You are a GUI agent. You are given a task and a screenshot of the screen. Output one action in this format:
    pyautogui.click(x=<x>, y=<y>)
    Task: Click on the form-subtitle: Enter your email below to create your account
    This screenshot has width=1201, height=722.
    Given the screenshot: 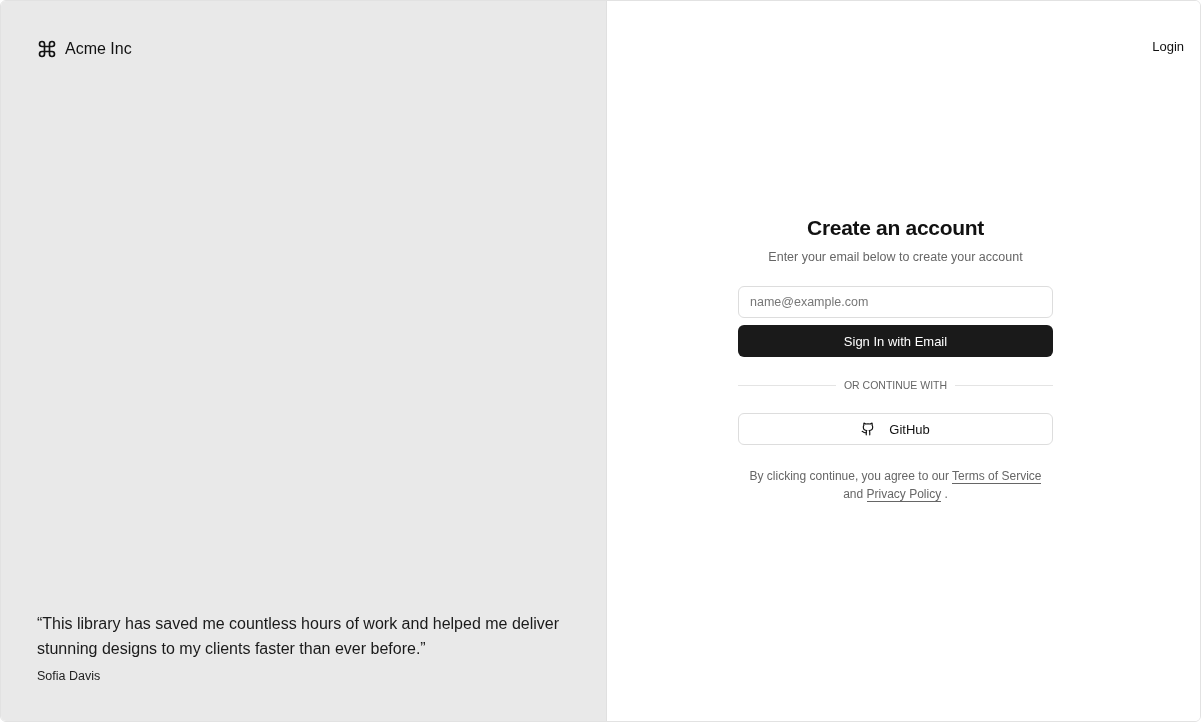 What is the action you would take?
    pyautogui.click(x=895, y=257)
    